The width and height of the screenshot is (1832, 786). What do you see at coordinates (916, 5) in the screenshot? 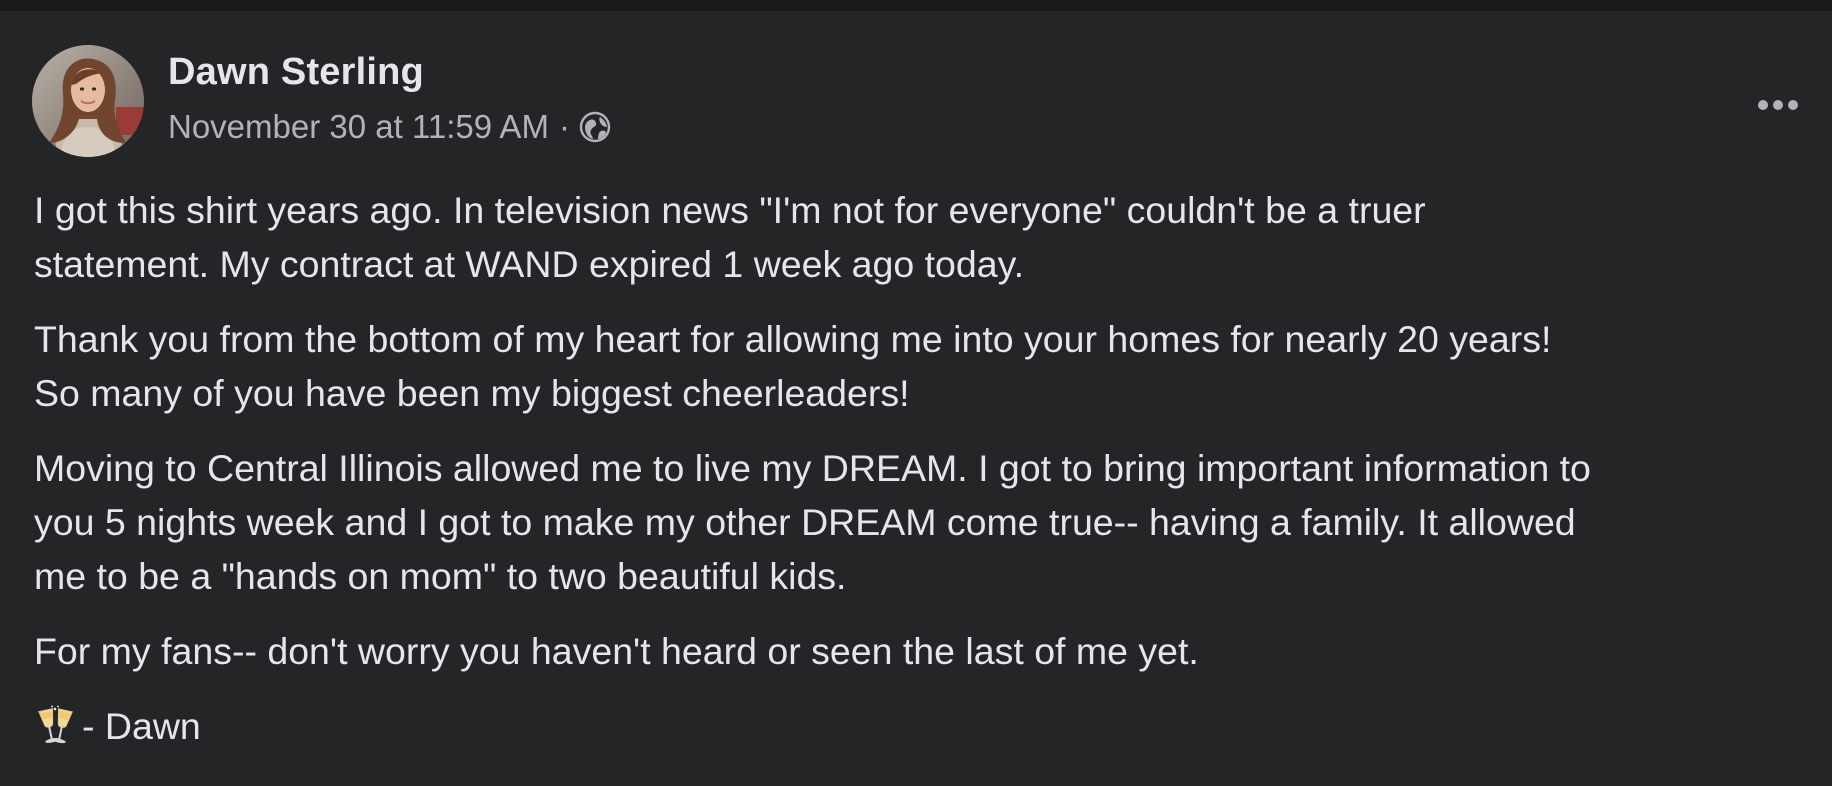
I see `top-divider-strip` at bounding box center [916, 5].